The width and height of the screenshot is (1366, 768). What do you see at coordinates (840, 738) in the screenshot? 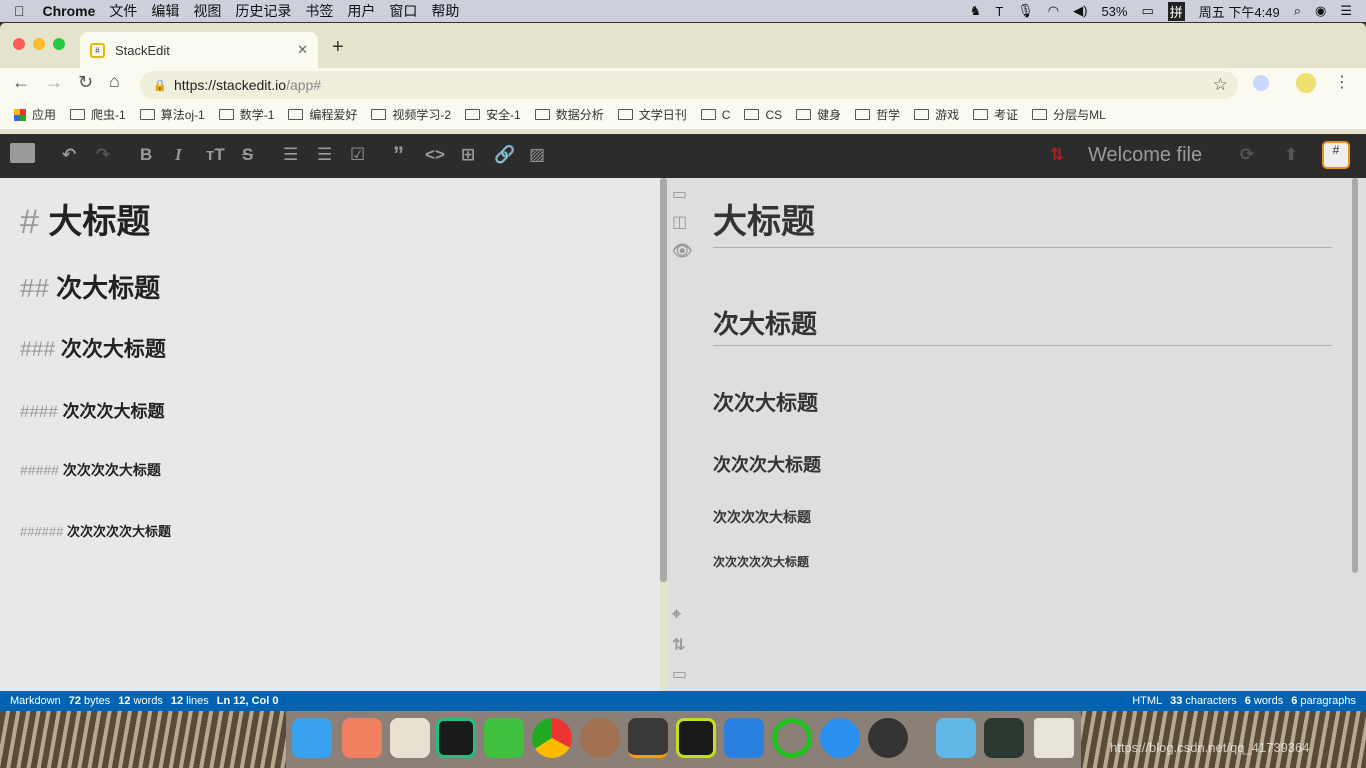
I see `safari-icon` at bounding box center [840, 738].